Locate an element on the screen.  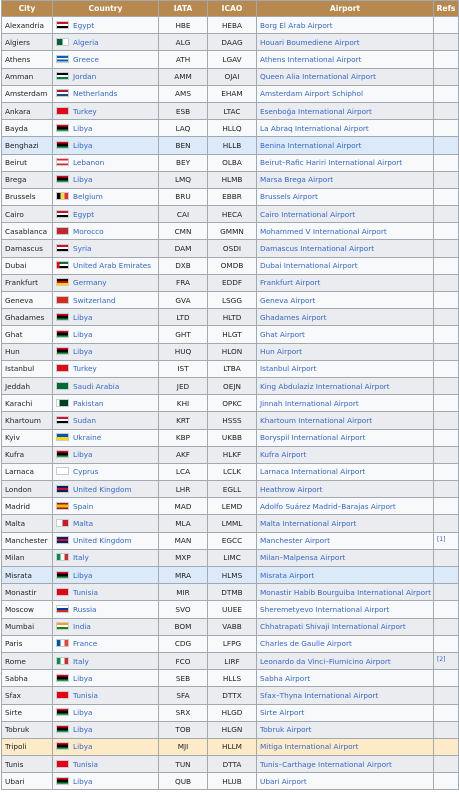
airport-link: Queen Alia International Airport is located at coordinates (318, 76).